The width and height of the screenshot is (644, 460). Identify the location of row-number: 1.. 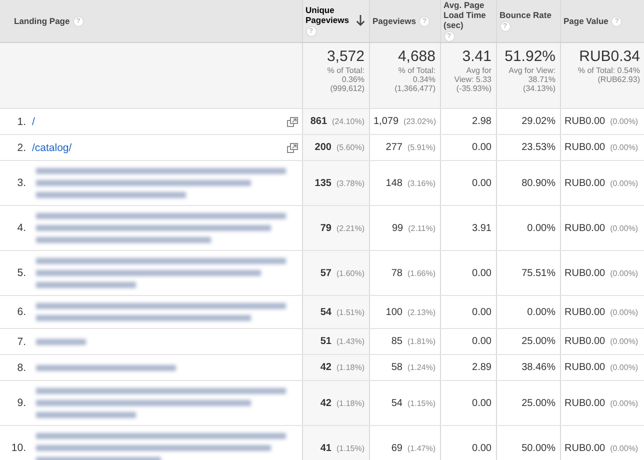
(21, 122).